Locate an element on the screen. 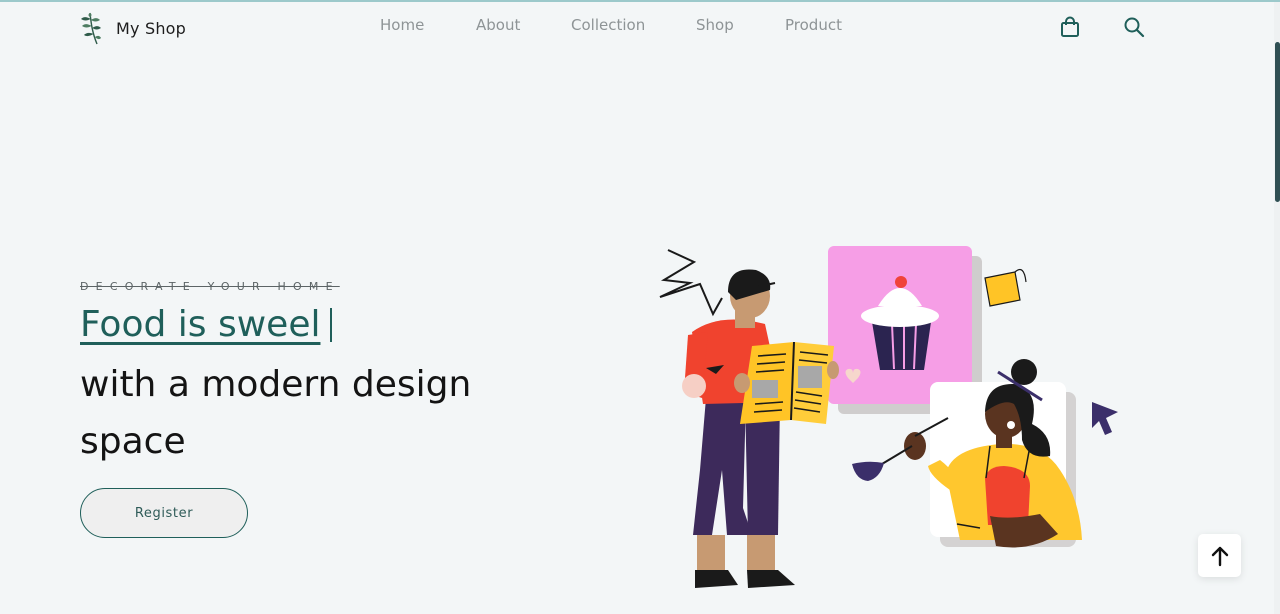 The image size is (1280, 614). back-to-top-button is located at coordinates (1219, 555).